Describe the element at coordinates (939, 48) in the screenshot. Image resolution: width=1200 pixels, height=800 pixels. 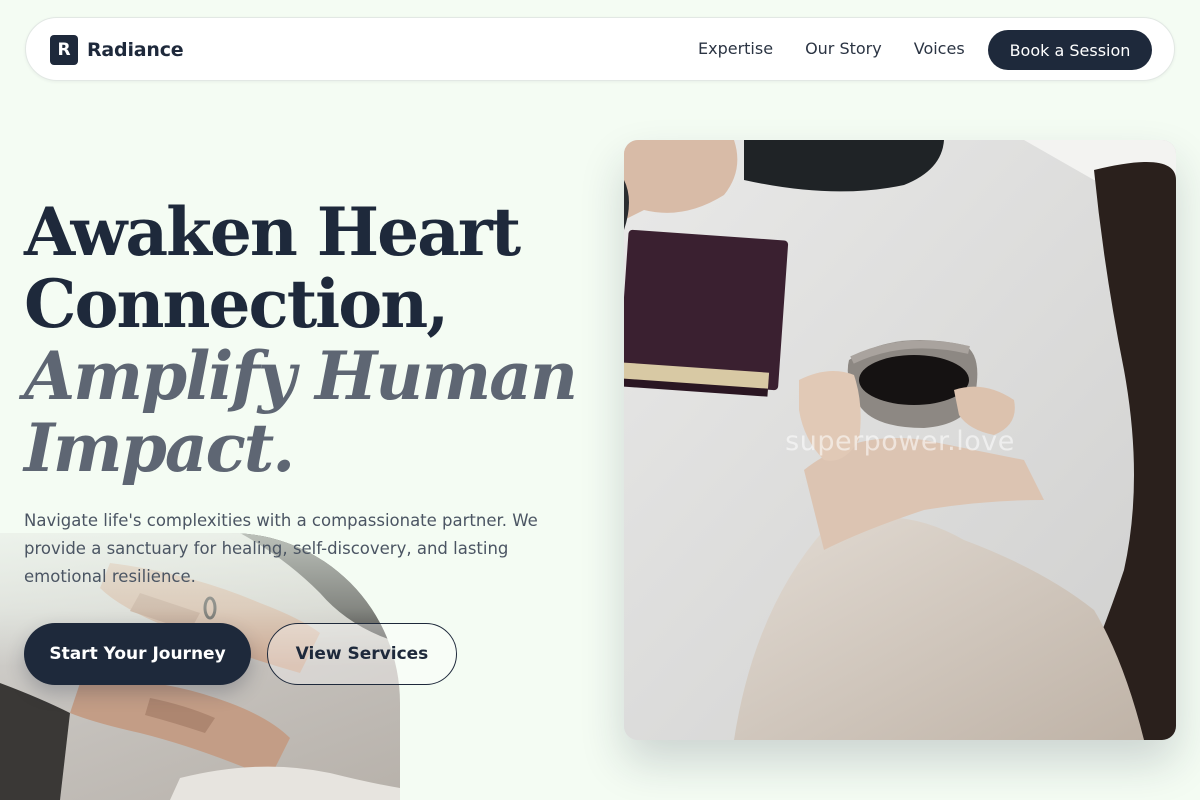
I see `nav-link-voices: Voices` at that location.